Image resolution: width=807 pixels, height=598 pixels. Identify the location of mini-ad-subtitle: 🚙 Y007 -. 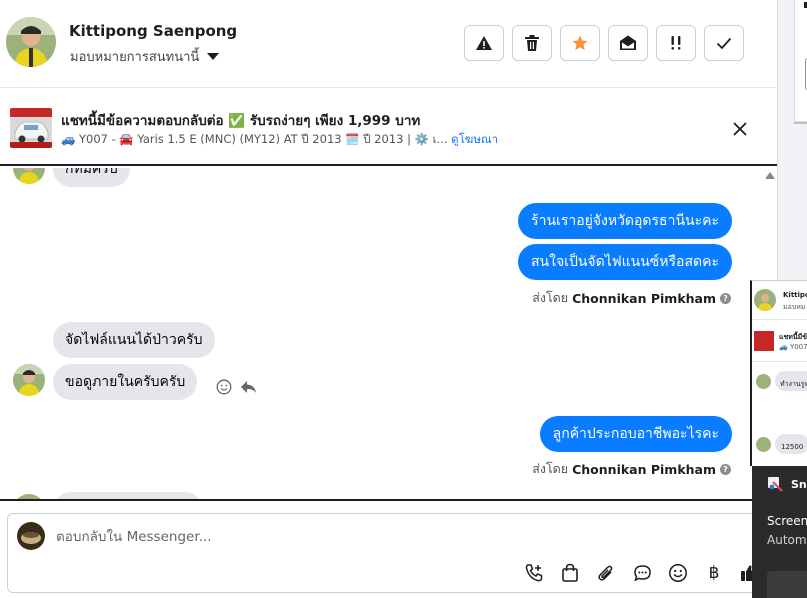
(793, 347).